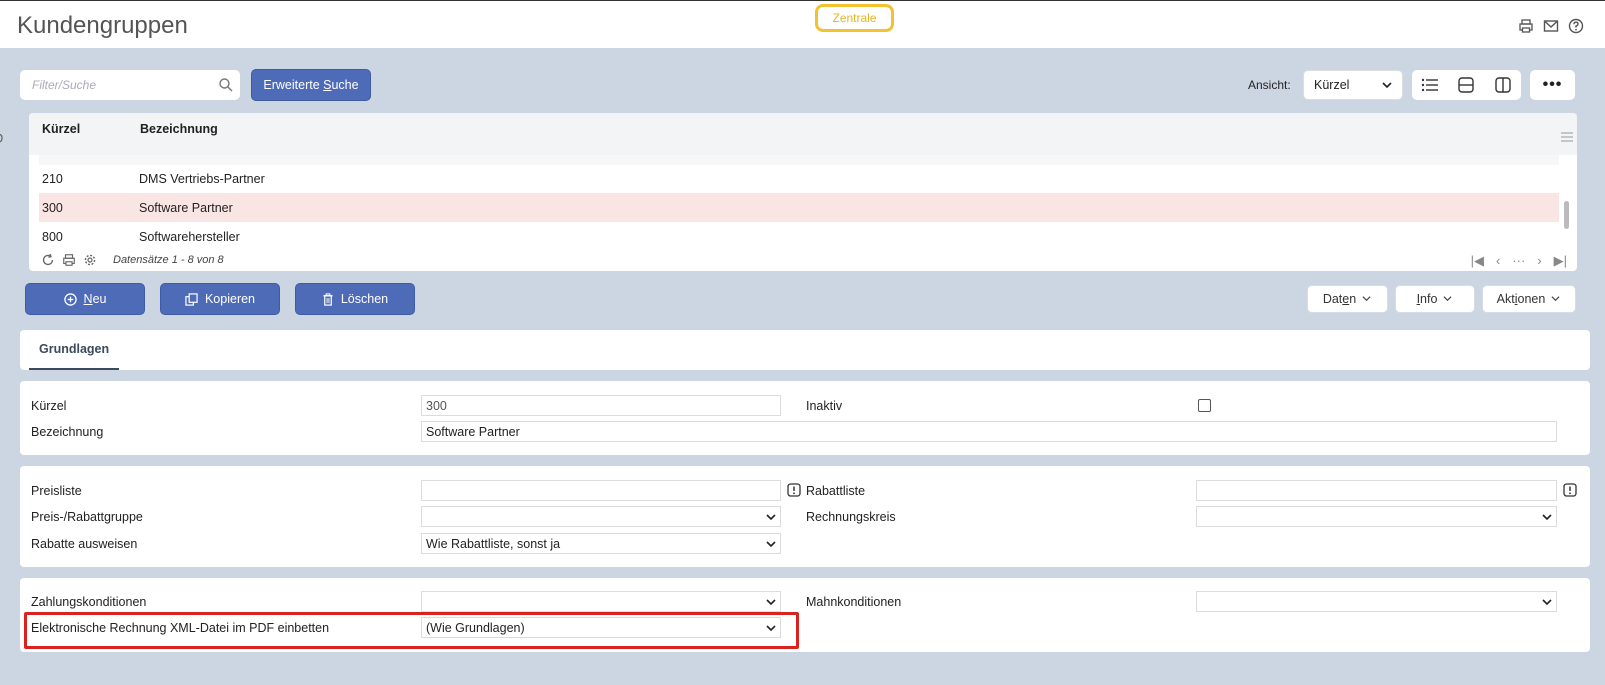 This screenshot has width=1605, height=685. I want to click on help-icon, so click(1576, 26).